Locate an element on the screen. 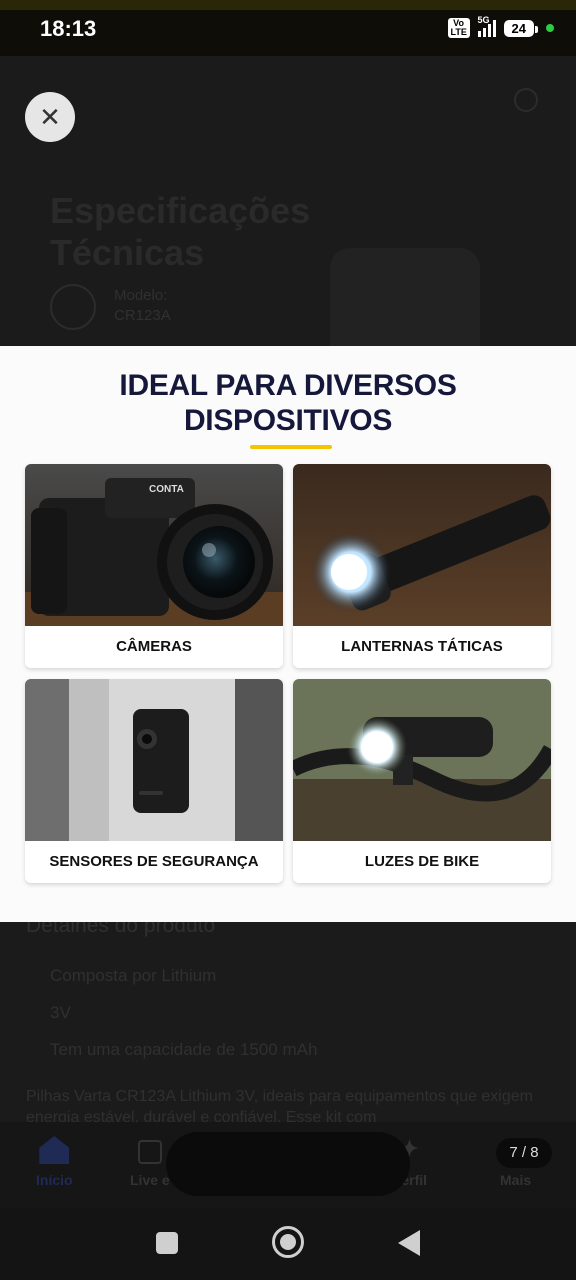  nav-more-label: Mais is located at coordinates (516, 1180).